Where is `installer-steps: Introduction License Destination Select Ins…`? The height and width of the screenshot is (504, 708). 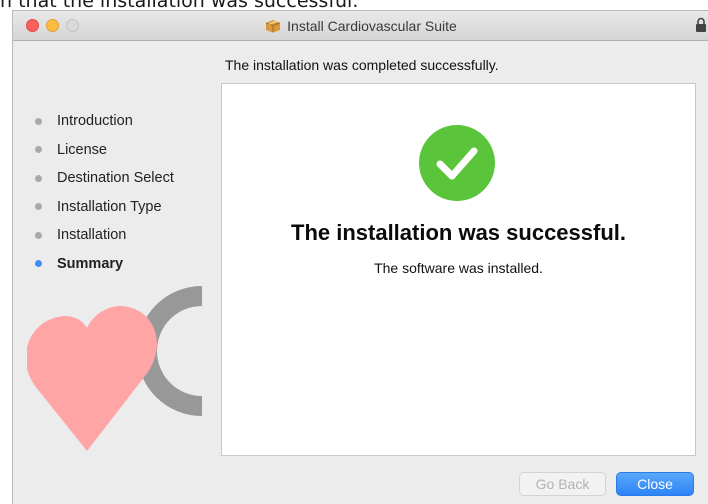 installer-steps: Introduction License Destination Select Ins… is located at coordinates (99, 192).